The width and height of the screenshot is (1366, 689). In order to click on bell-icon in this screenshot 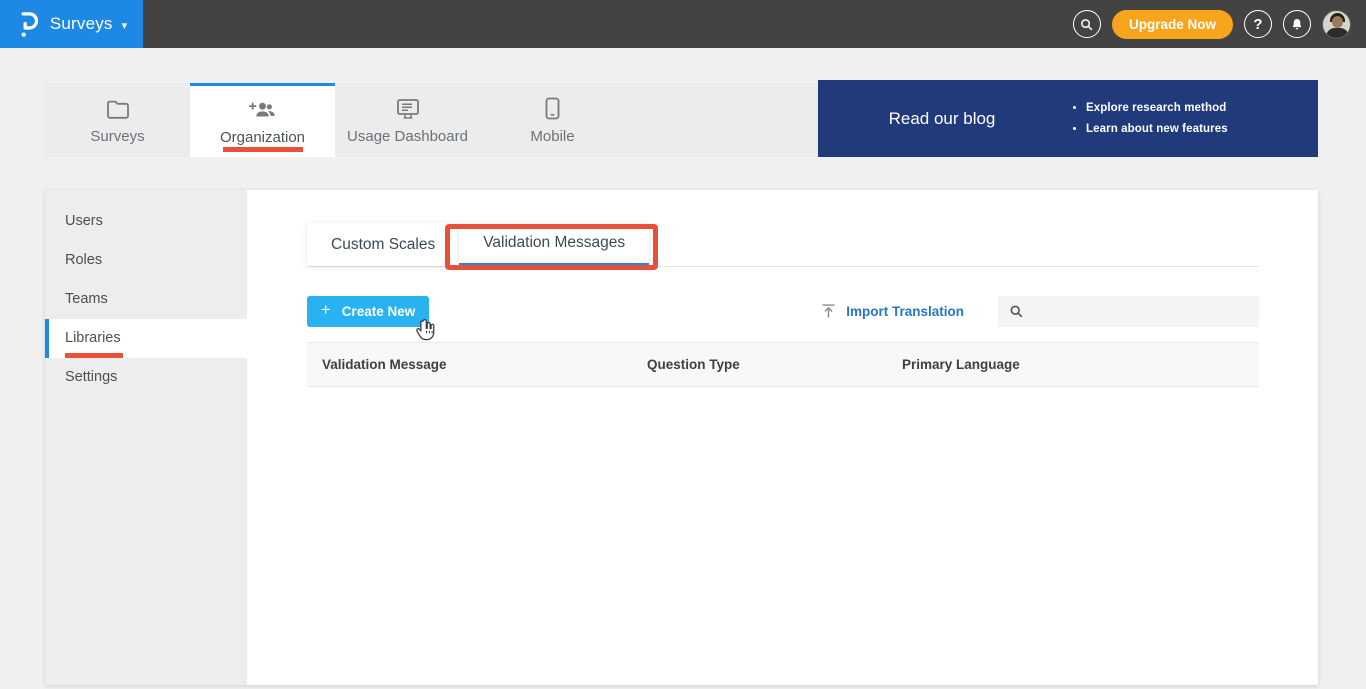, I will do `click(1297, 24)`.